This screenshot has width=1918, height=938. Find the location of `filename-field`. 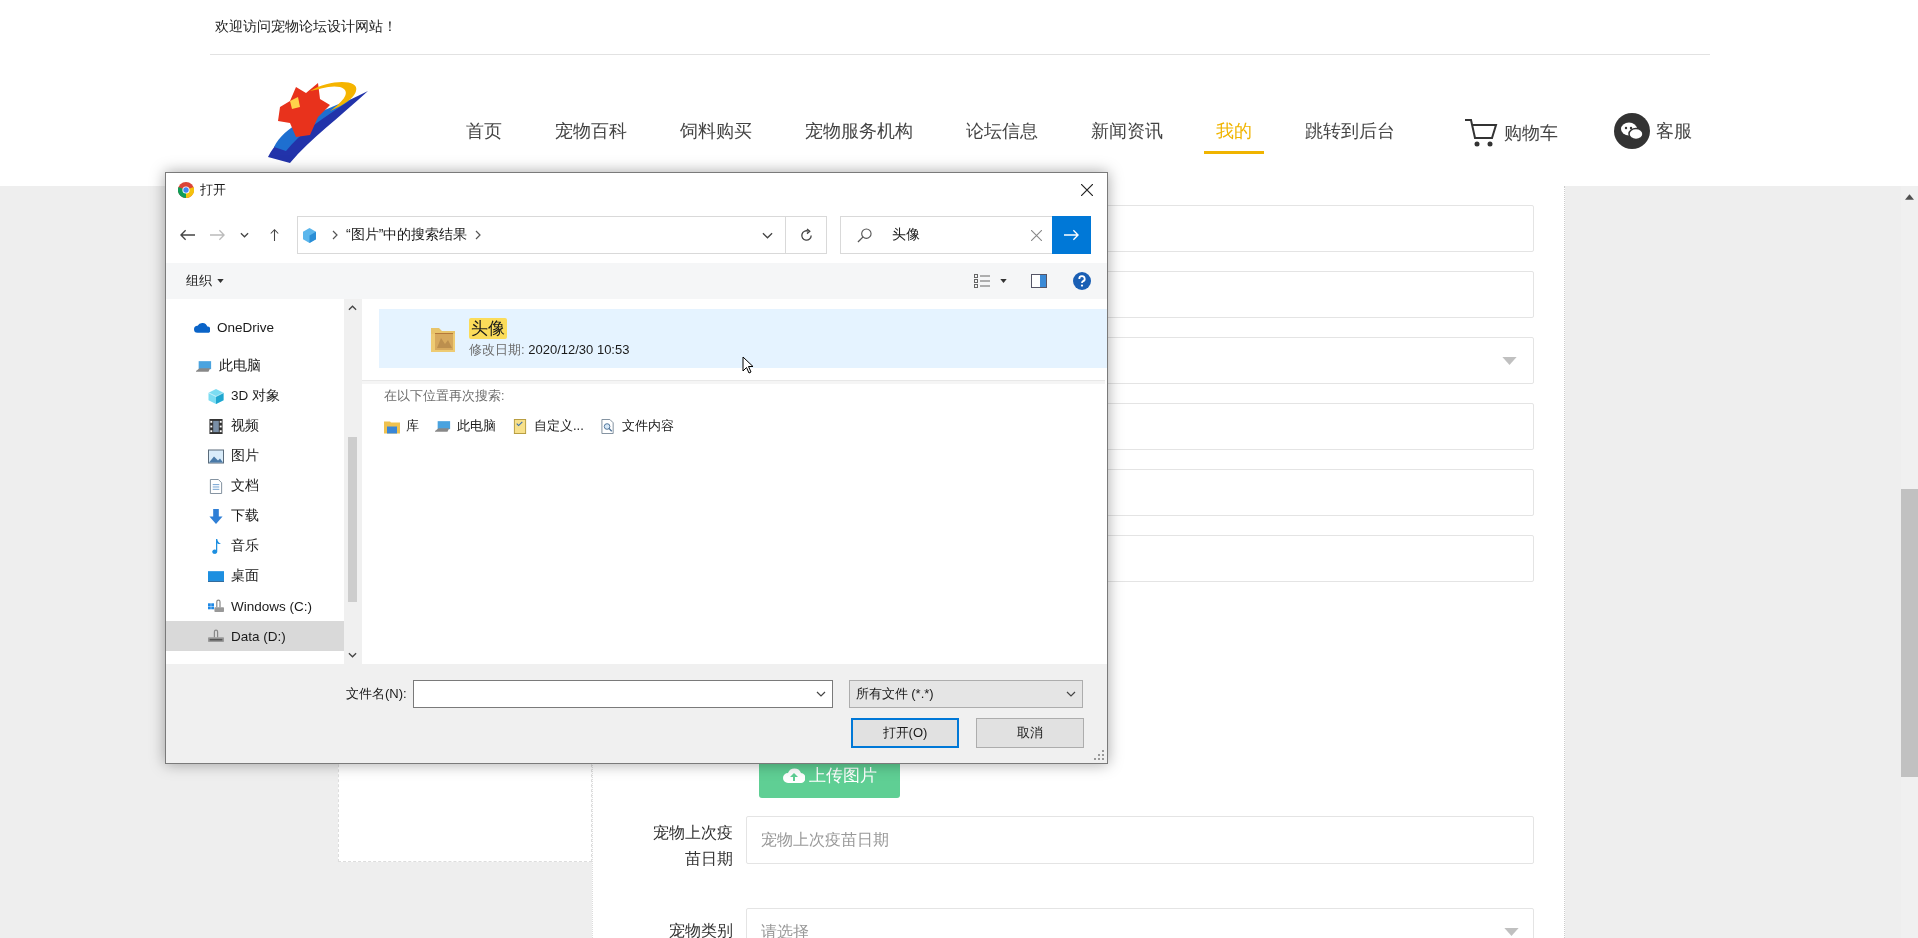

filename-field is located at coordinates (622, 694).